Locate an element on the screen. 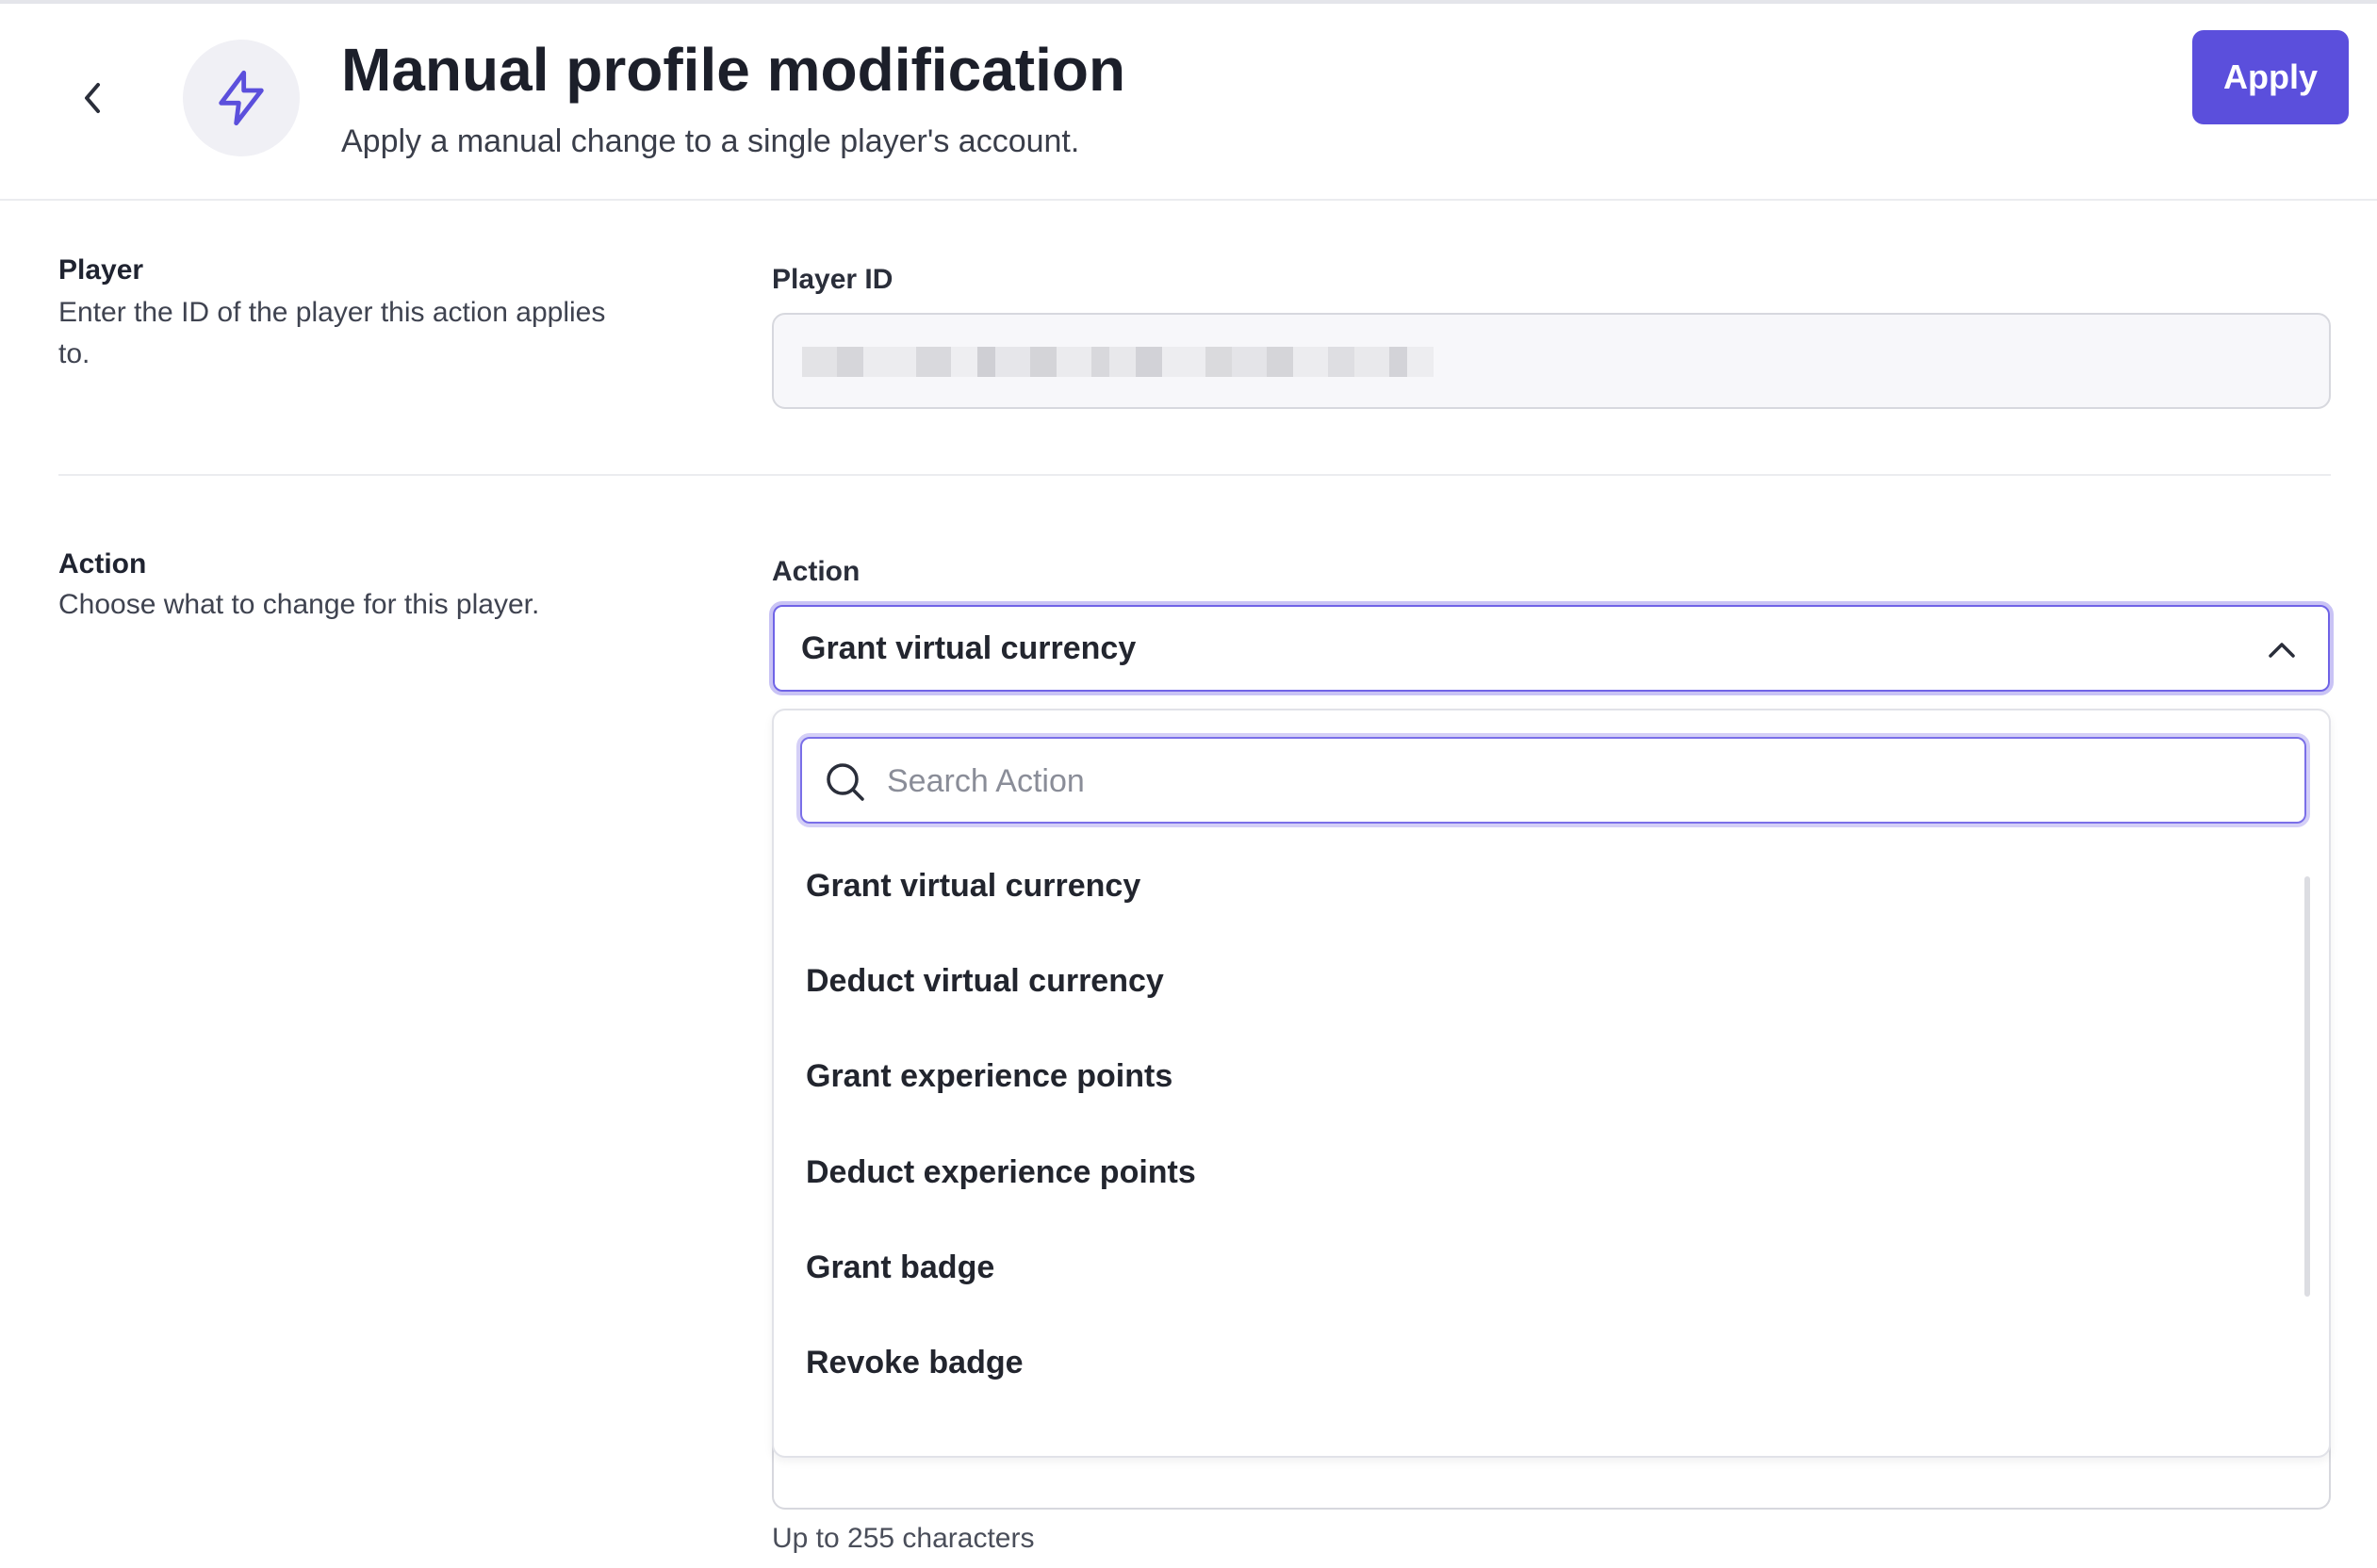 The image size is (2377, 1568). back-button is located at coordinates (92, 98).